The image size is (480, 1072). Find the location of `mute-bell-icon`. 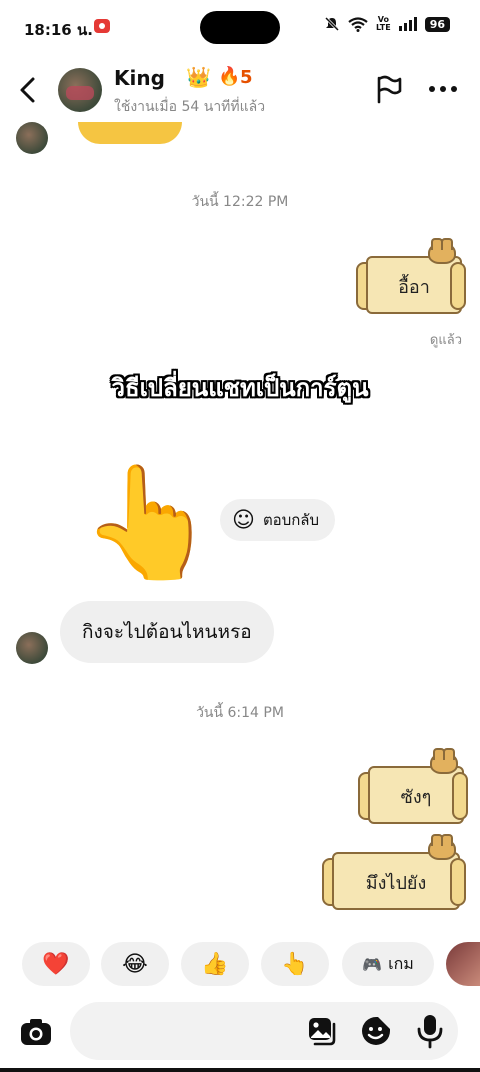

mute-bell-icon is located at coordinates (332, 24).